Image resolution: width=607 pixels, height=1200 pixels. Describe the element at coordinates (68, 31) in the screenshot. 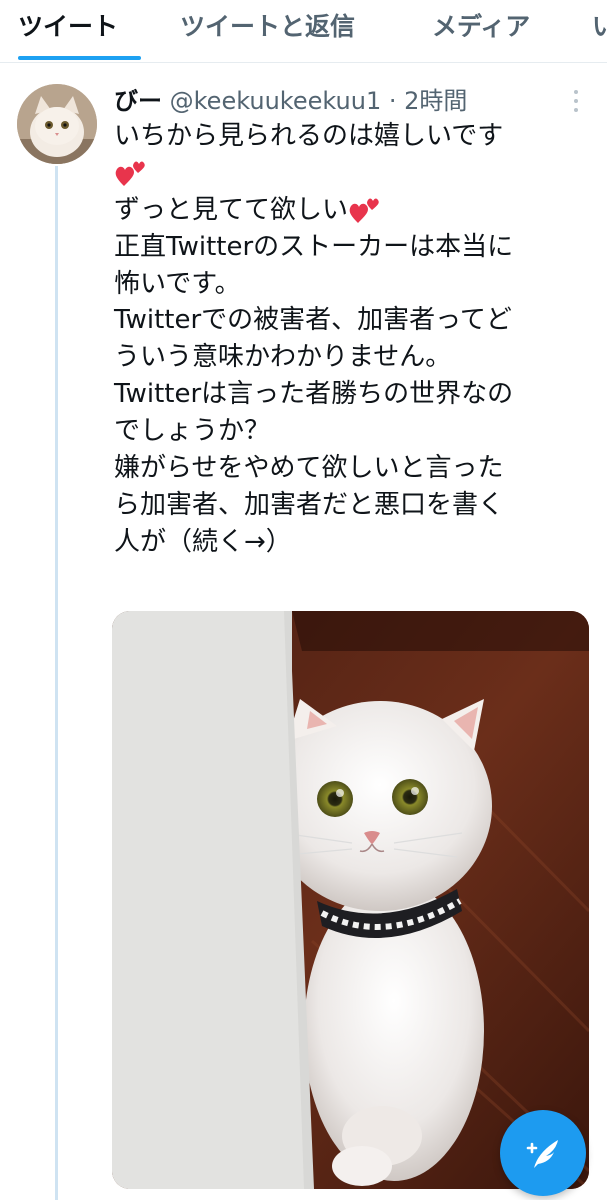

I see `tab-tweets: ツイート` at that location.